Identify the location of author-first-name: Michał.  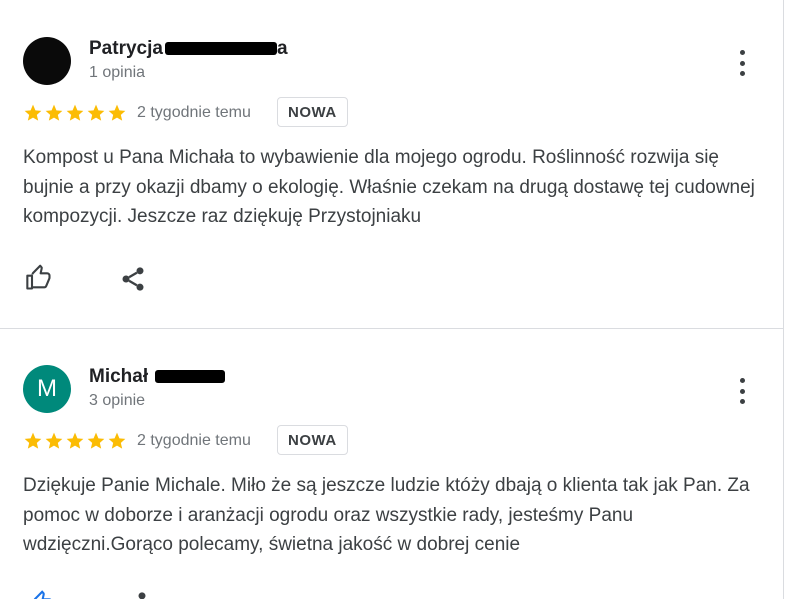
(119, 376).